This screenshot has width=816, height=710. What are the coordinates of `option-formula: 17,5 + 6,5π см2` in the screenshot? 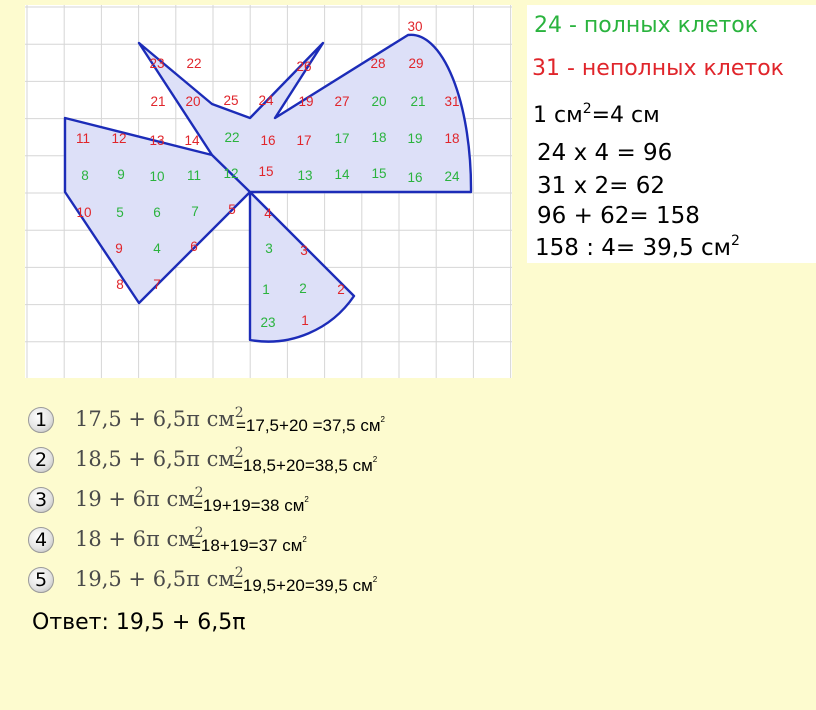 It's located at (159, 418).